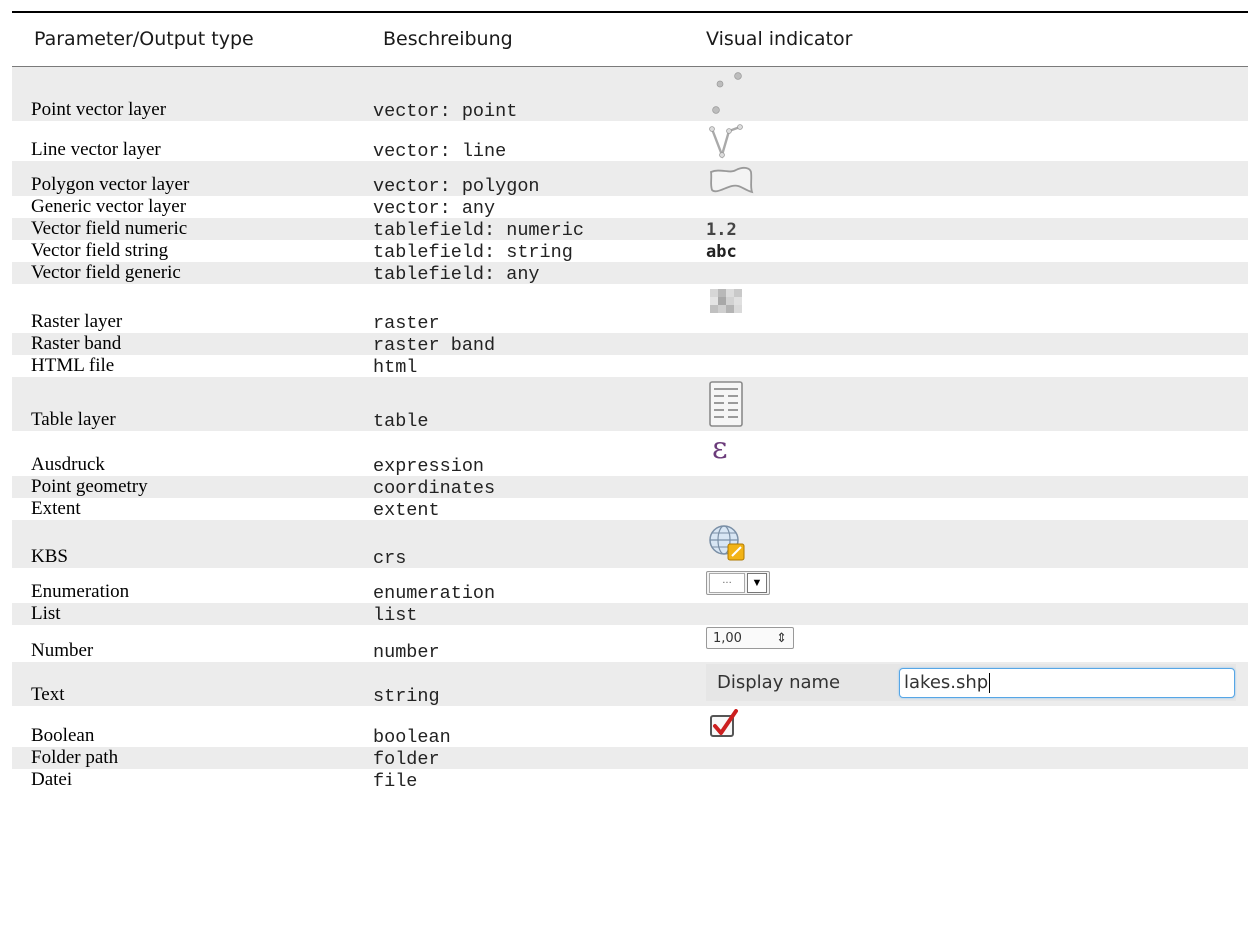 The image size is (1248, 929). I want to click on table-row: KBS crs, so click(630, 544).